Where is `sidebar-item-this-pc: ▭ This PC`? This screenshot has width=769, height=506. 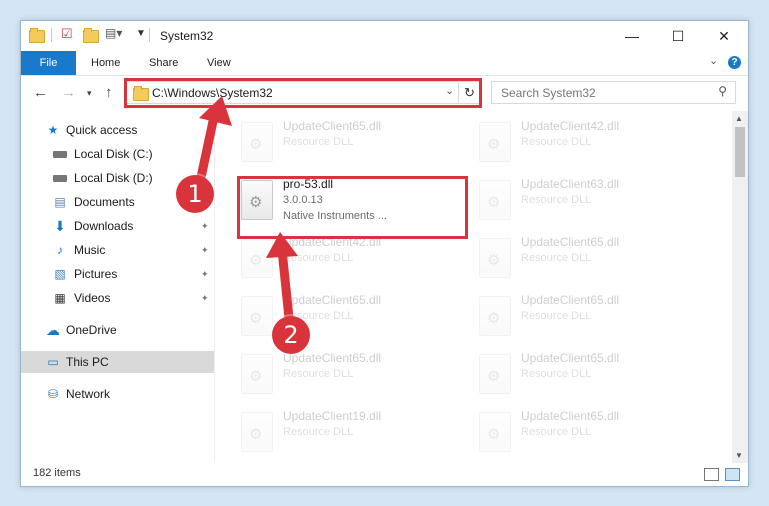 sidebar-item-this-pc: ▭ This PC is located at coordinates (117, 362).